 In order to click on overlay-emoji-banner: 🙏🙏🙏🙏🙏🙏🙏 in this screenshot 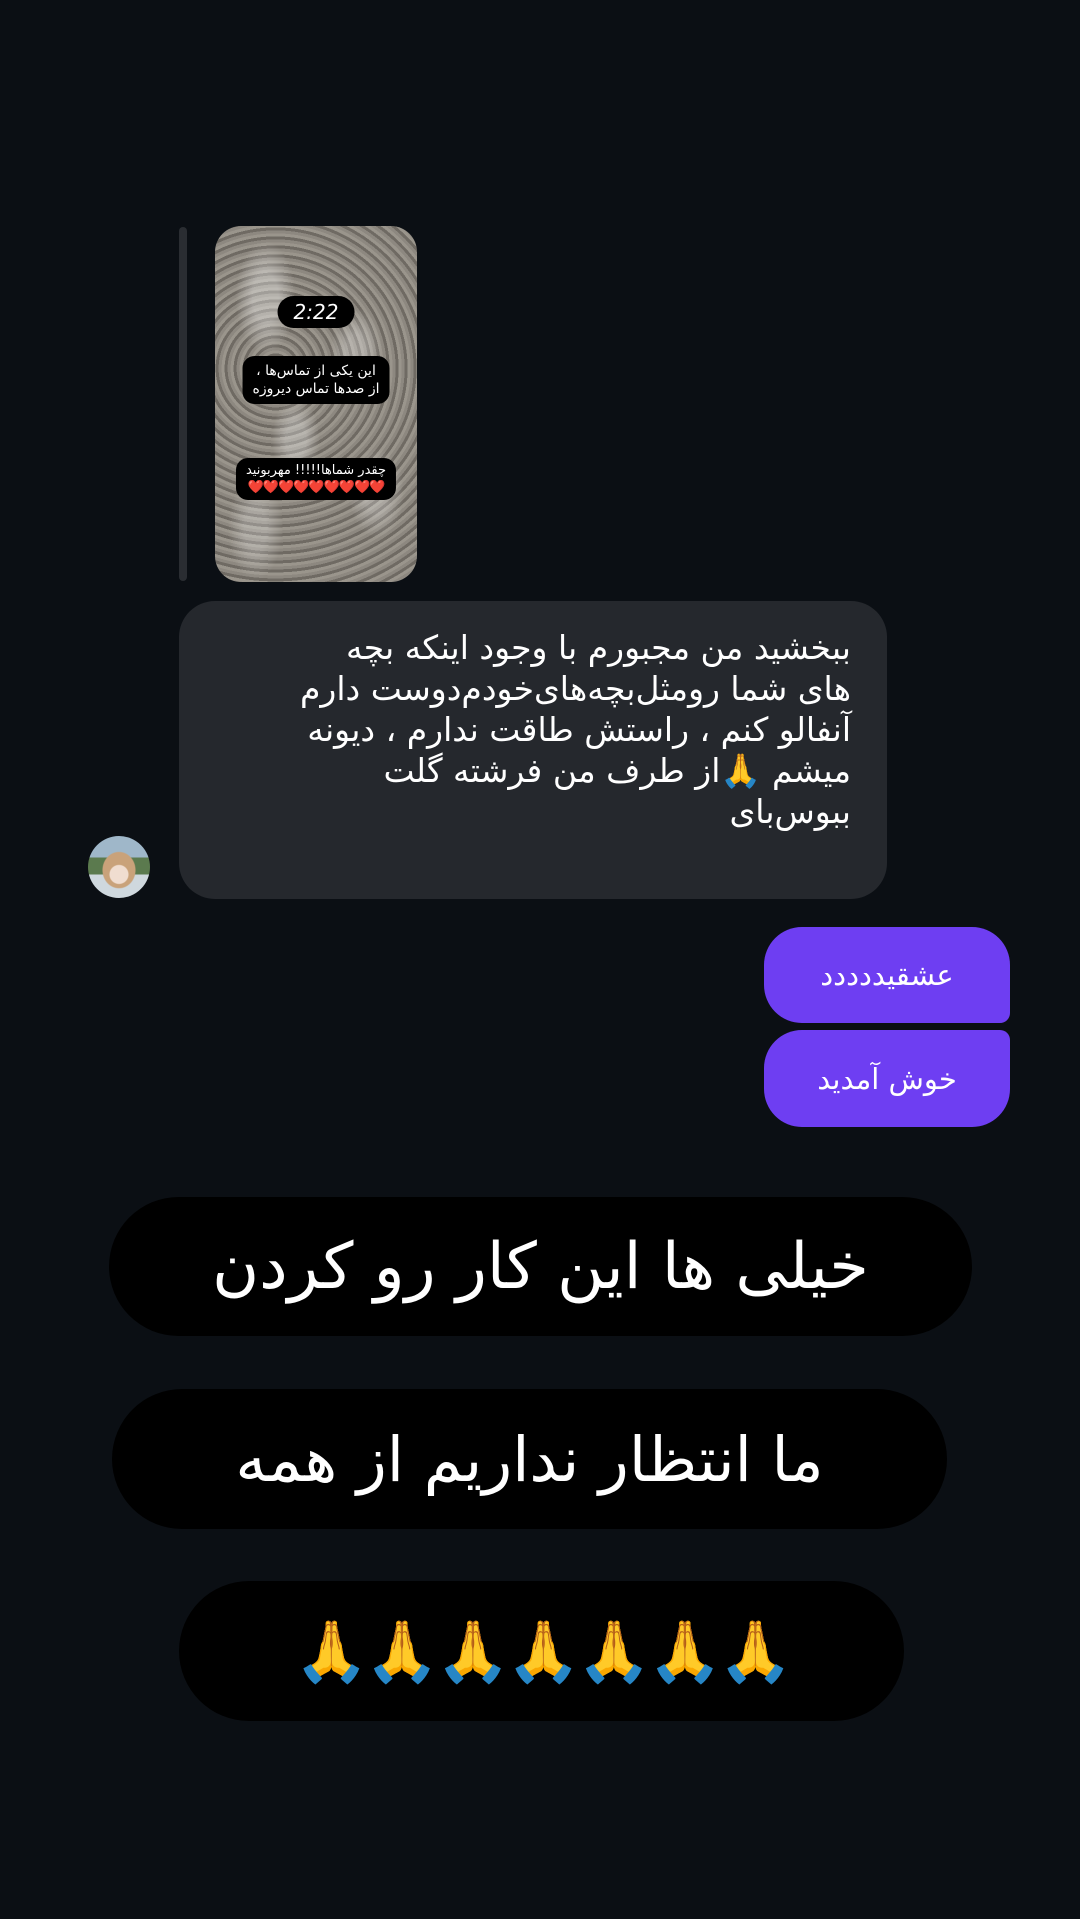, I will do `click(541, 1651)`.